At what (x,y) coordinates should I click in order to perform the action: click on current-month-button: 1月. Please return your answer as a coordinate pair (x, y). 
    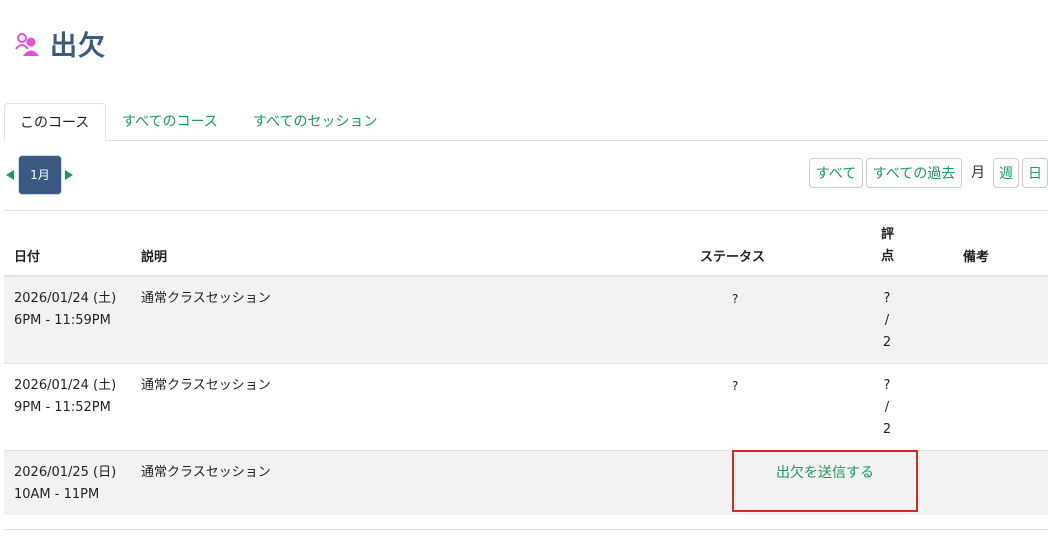
    Looking at the image, I should click on (40, 175).